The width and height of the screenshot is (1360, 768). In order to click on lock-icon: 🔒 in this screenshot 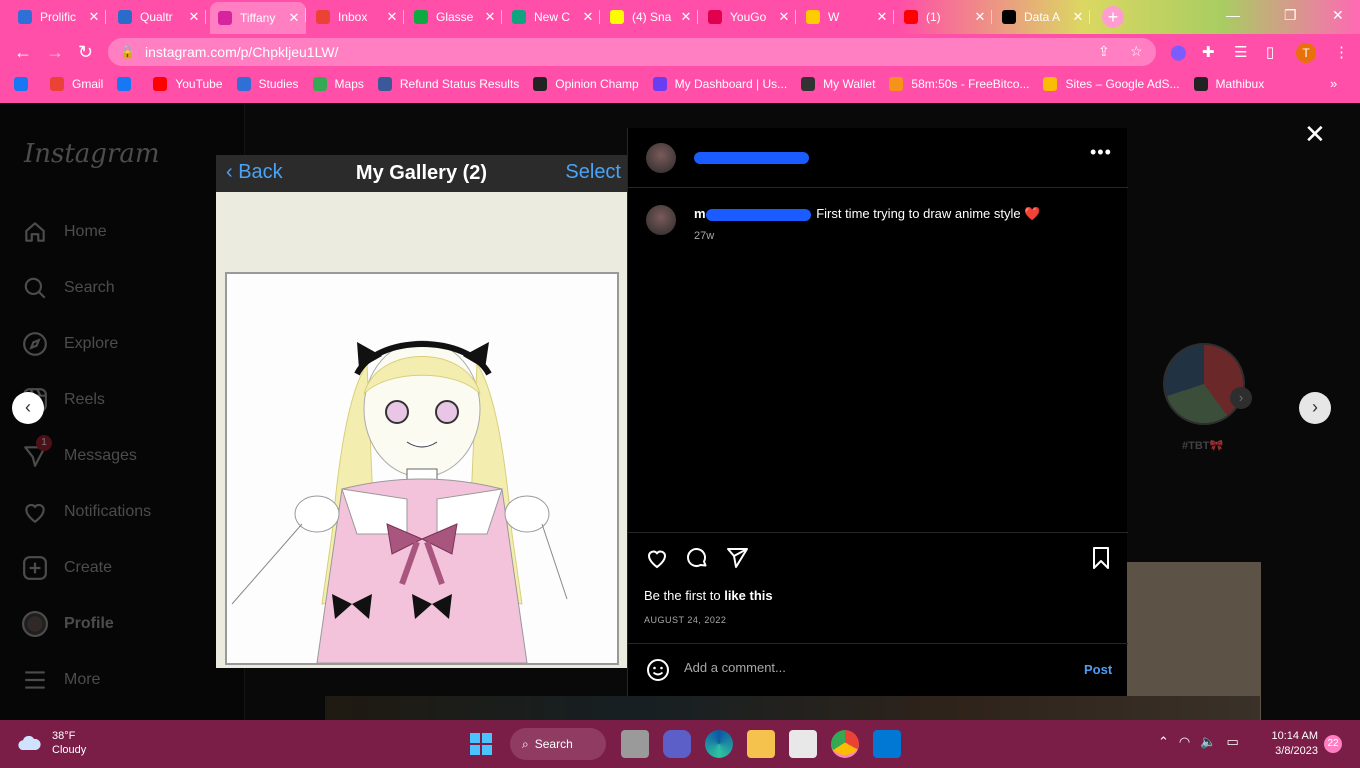, I will do `click(127, 52)`.